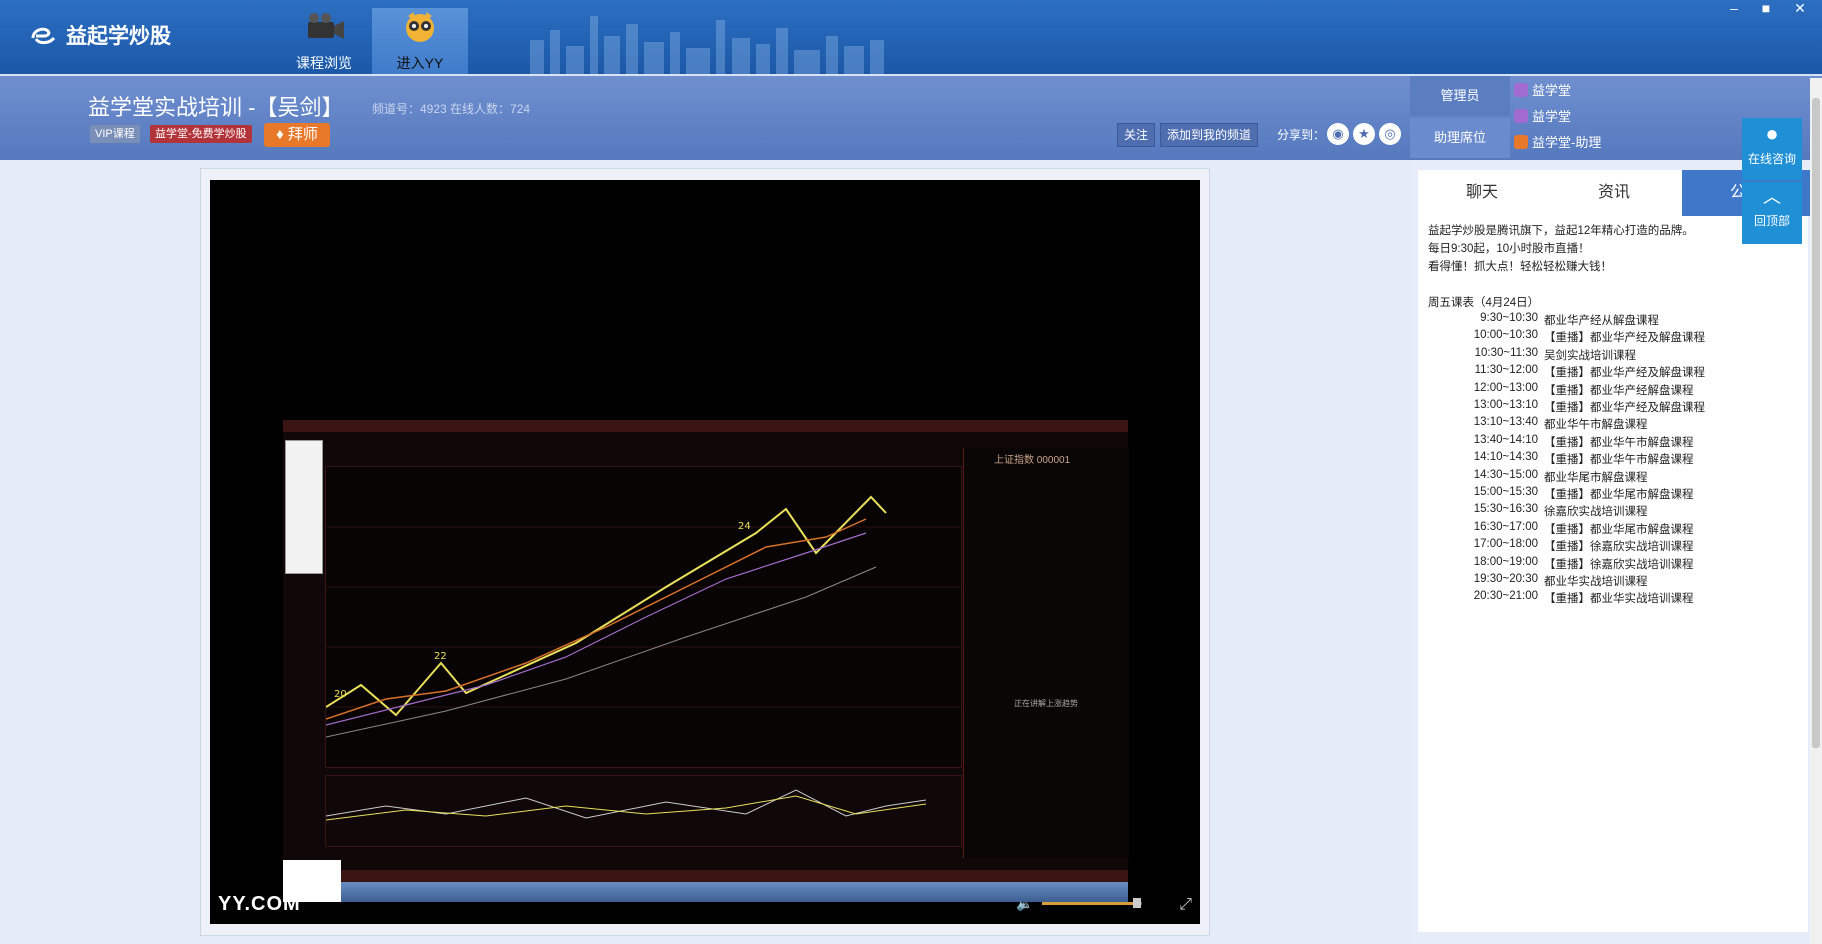 The width and height of the screenshot is (1822, 944). I want to click on logo-e-icon, so click(43, 36).